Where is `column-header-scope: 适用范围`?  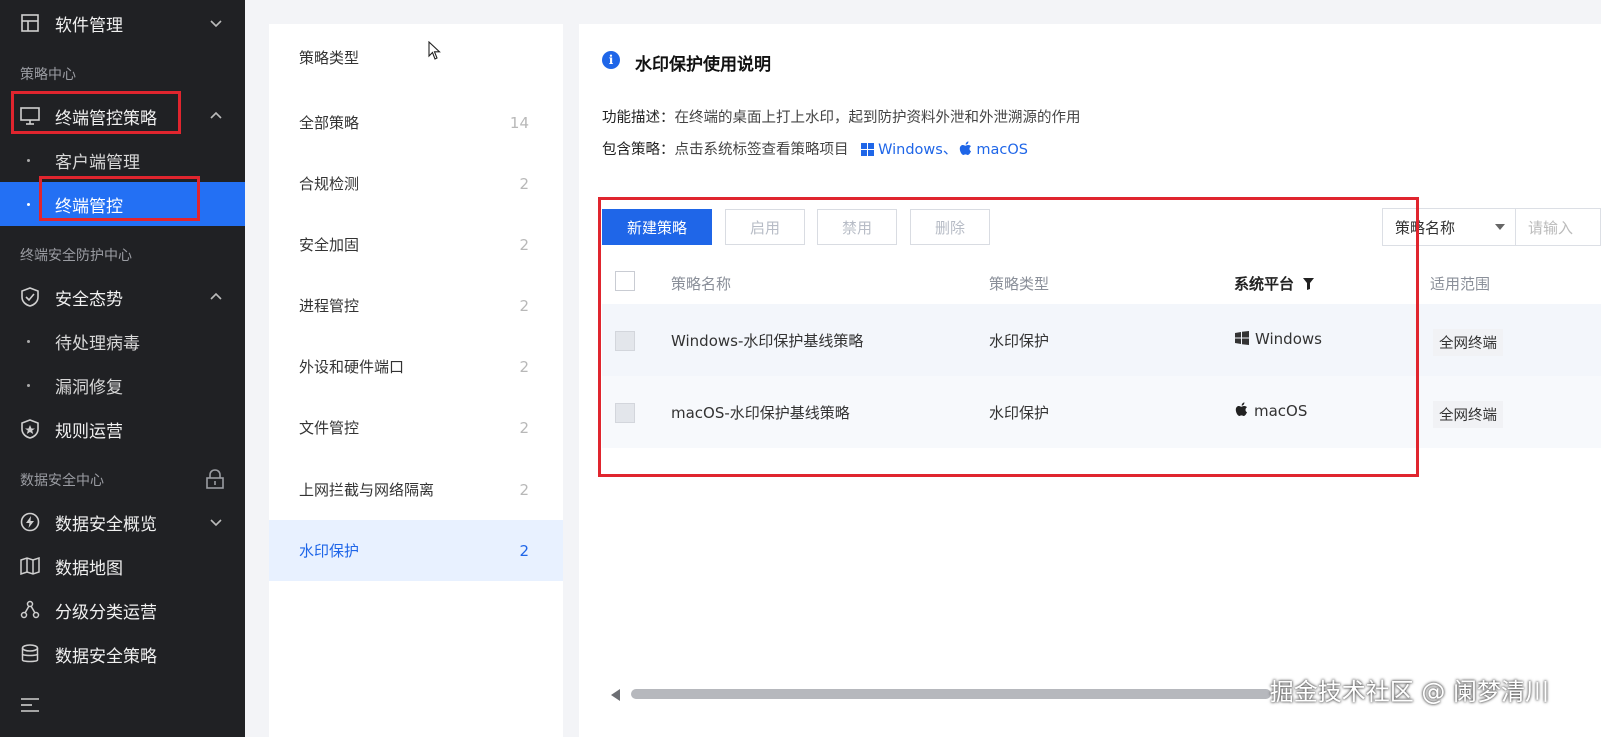
column-header-scope: 适用范围 is located at coordinates (1460, 284).